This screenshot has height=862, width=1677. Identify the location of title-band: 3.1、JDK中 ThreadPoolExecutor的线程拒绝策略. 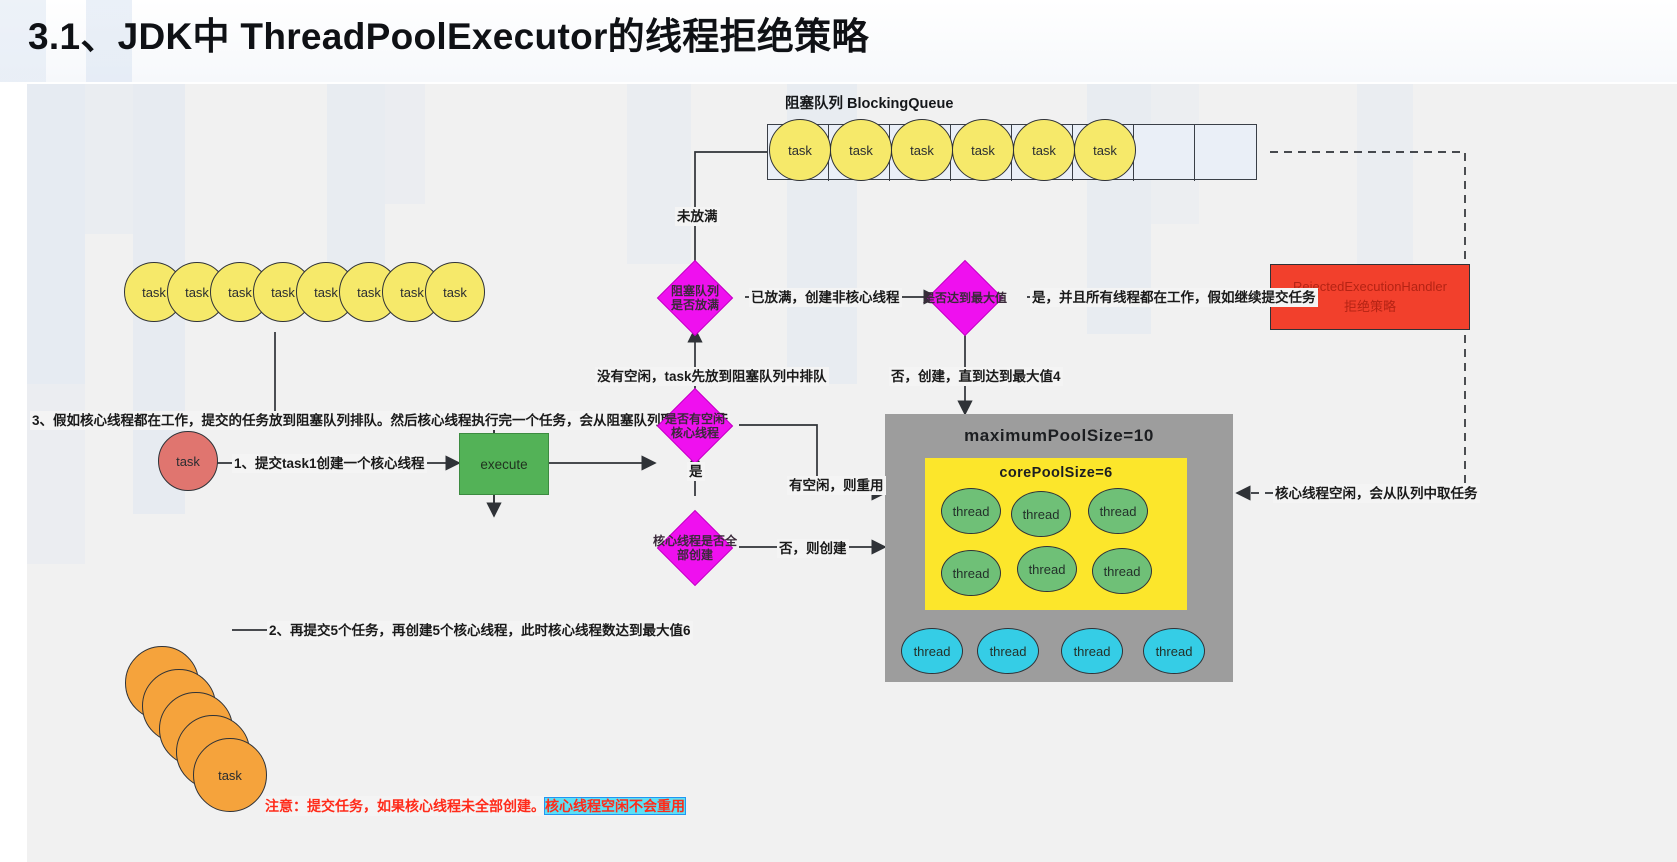
(838, 41).